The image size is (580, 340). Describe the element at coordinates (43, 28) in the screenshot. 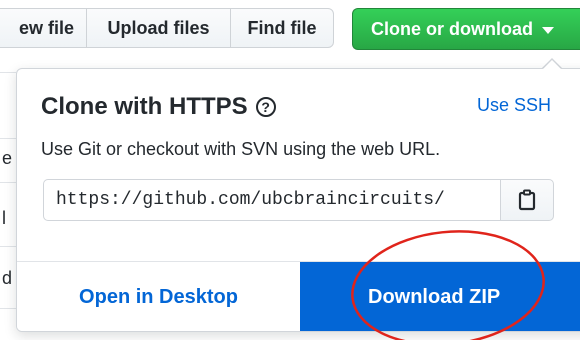

I see `create-new-file-button: ew file` at that location.